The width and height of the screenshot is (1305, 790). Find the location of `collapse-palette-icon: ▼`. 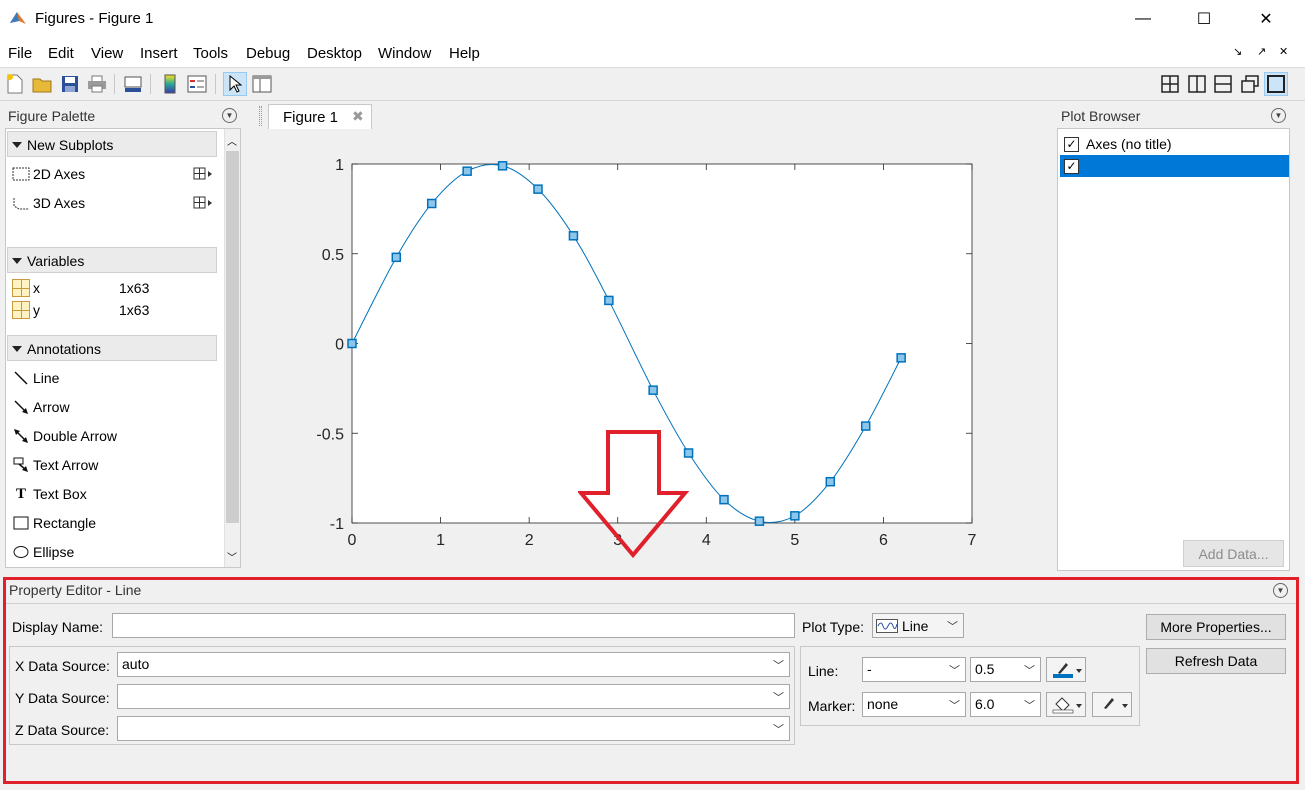

collapse-palette-icon: ▼ is located at coordinates (229, 115).